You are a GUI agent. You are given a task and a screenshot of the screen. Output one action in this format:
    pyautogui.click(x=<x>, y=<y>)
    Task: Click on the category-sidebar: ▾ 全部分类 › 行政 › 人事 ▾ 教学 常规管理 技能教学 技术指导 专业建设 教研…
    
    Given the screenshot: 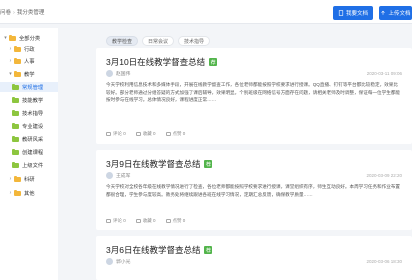 What is the action you would take?
    pyautogui.click(x=29, y=154)
    